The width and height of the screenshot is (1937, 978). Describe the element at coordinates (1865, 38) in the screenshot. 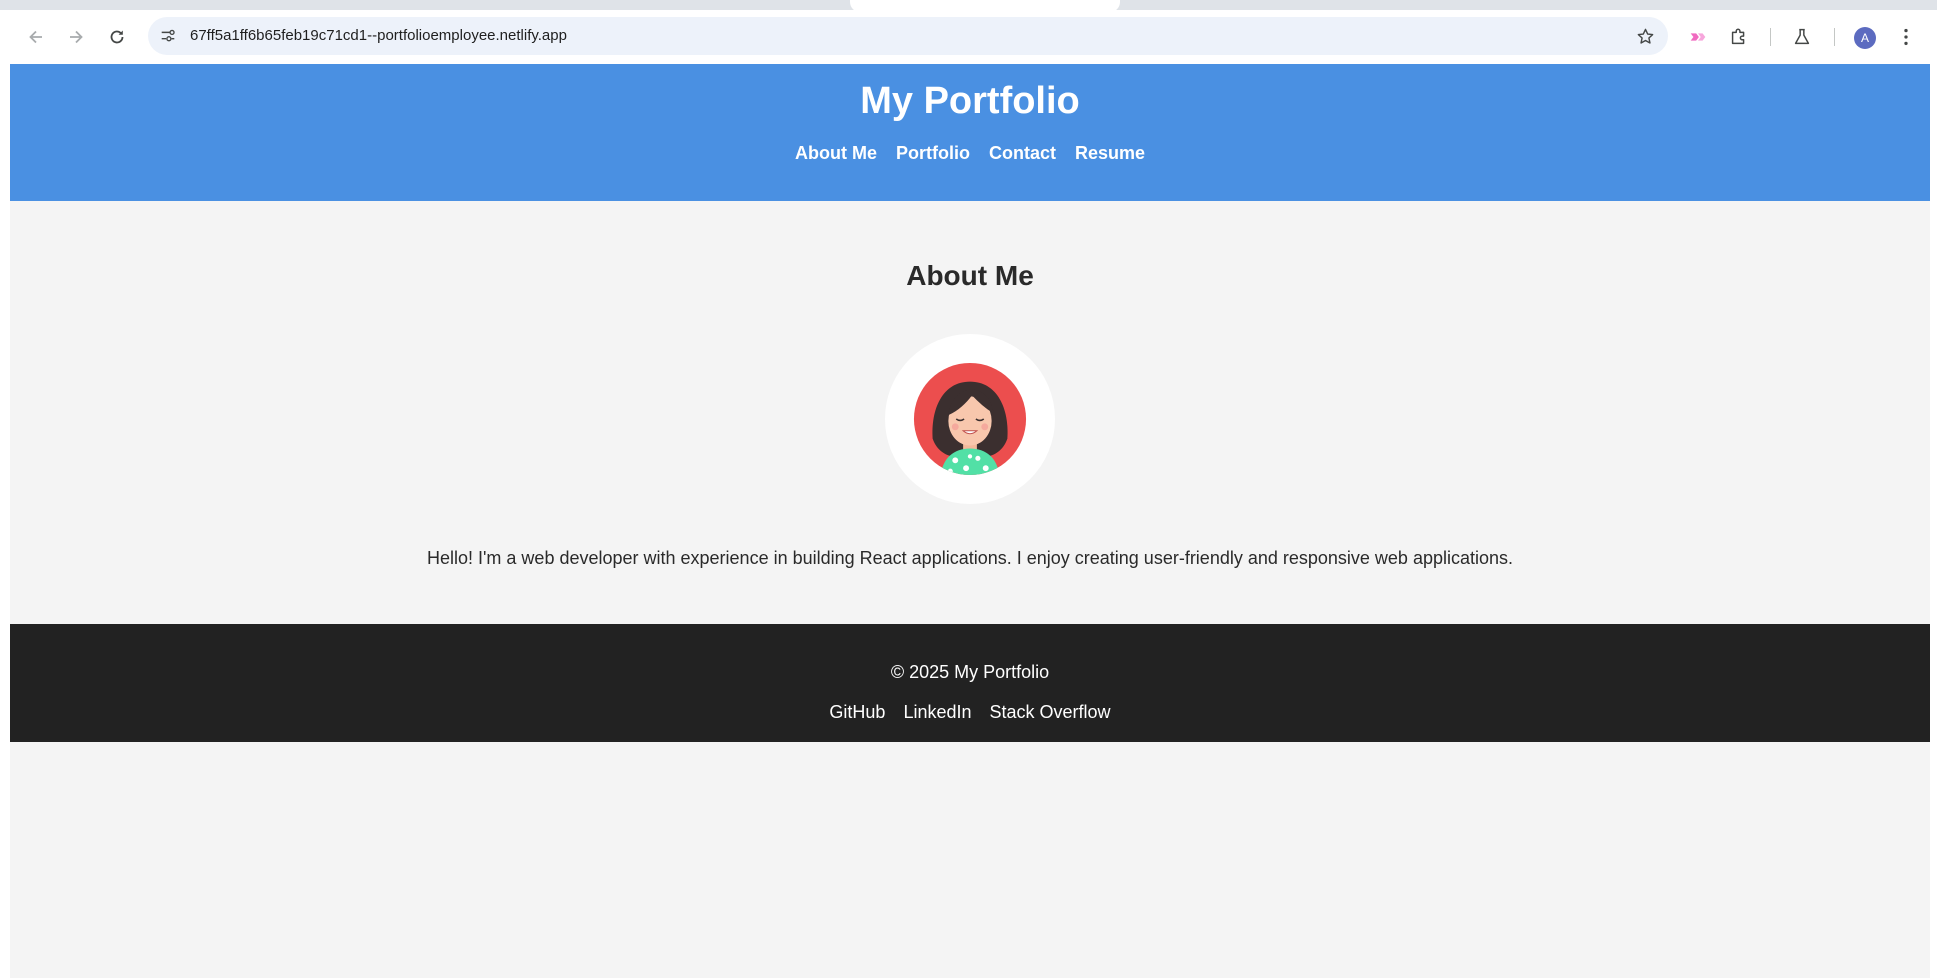

I see `profile-avatar: A` at that location.